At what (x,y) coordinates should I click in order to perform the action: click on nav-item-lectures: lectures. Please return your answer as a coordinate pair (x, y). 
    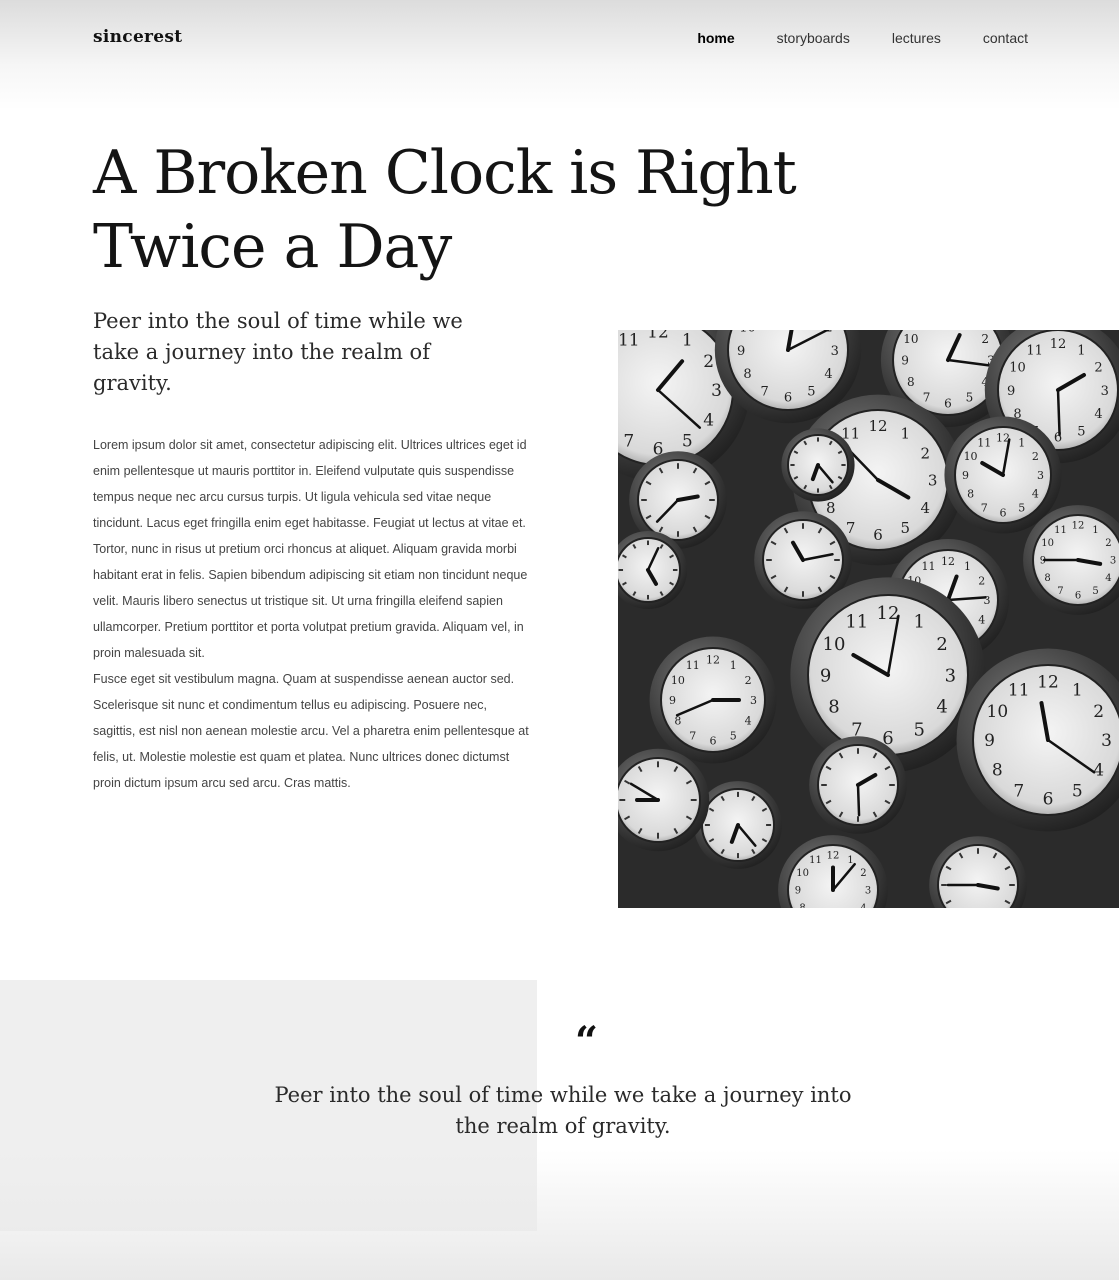
    Looking at the image, I should click on (916, 38).